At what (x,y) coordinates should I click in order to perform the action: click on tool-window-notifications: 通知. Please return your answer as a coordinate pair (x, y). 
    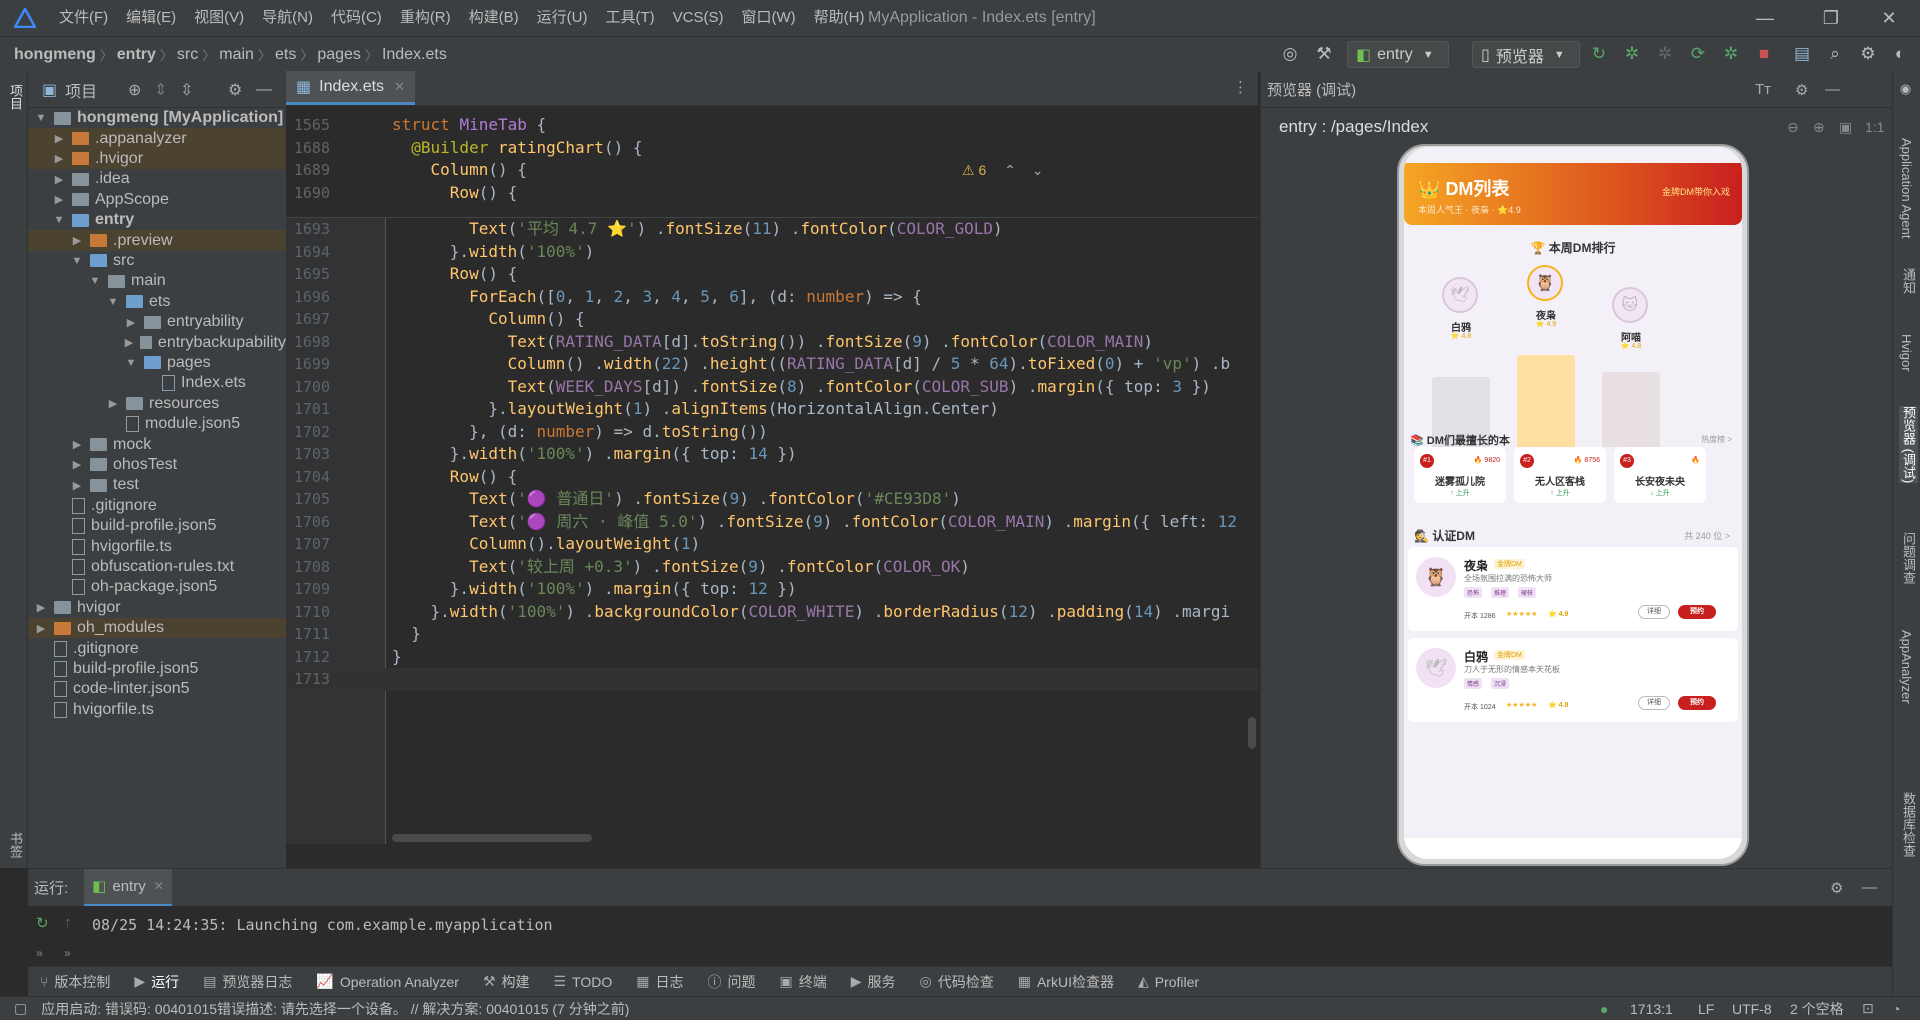
    Looking at the image, I should click on (1908, 281).